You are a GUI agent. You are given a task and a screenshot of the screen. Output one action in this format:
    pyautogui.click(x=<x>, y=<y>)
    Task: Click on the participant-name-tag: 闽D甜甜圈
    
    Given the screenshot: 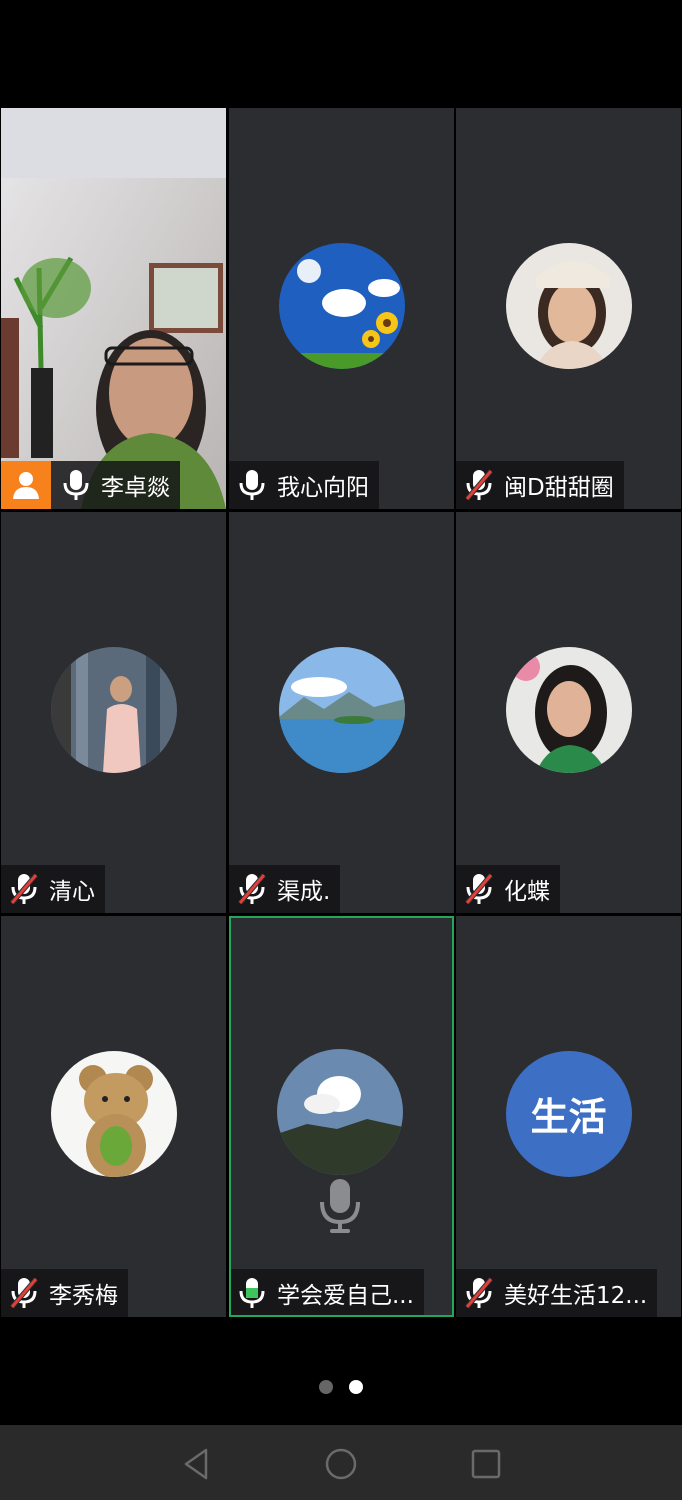 What is the action you would take?
    pyautogui.click(x=540, y=485)
    